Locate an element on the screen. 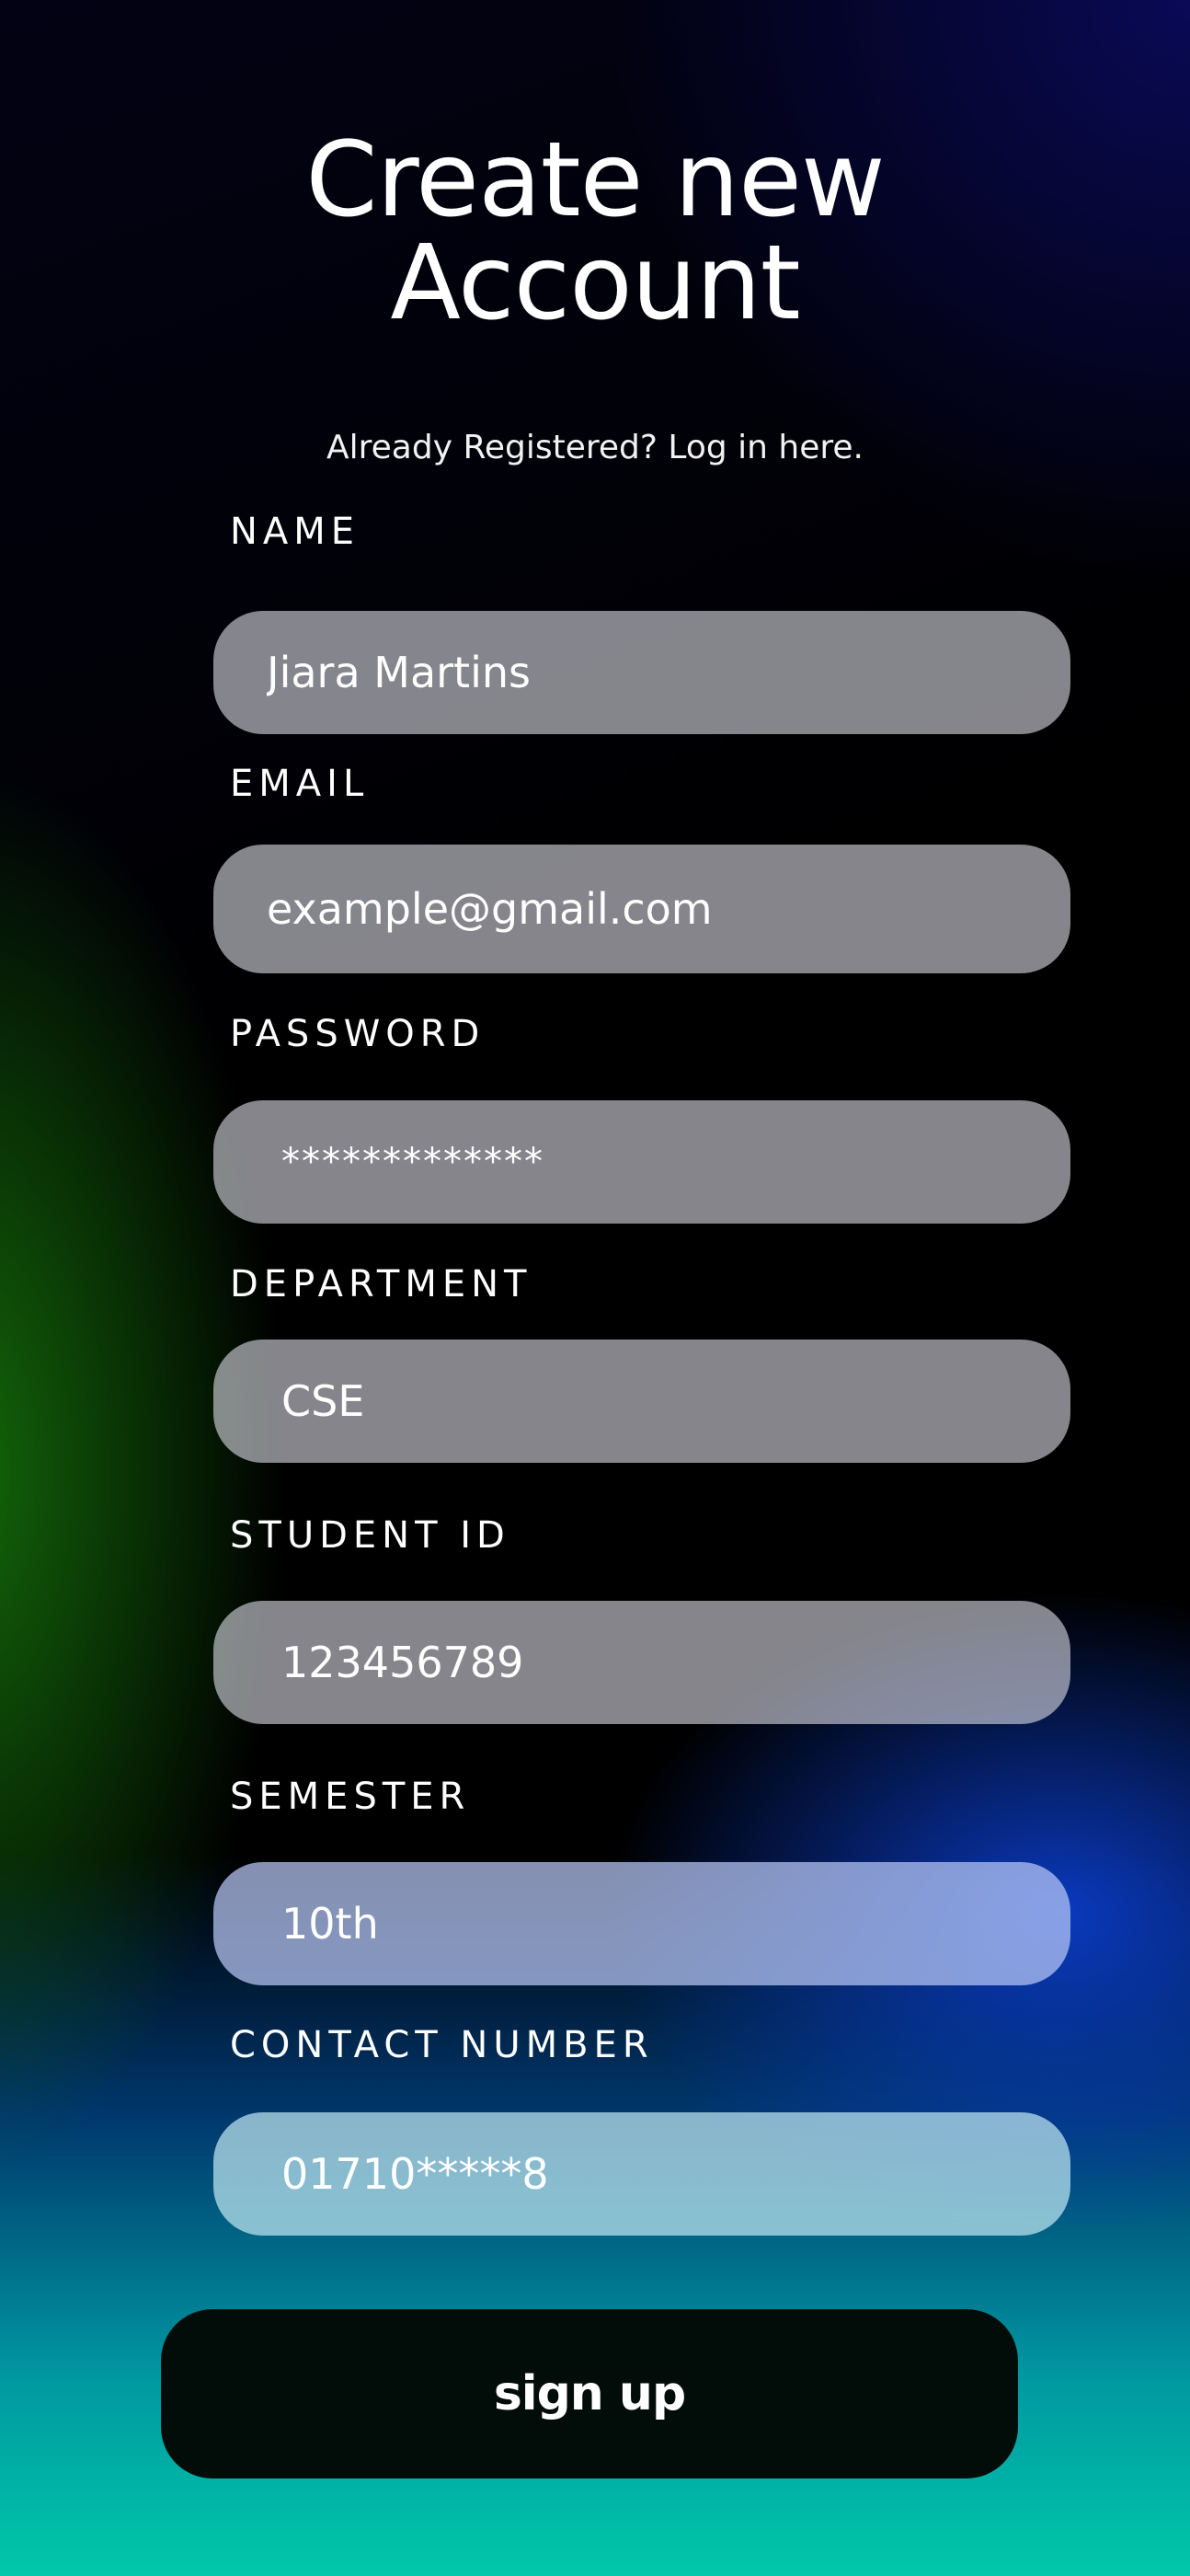 The image size is (1190, 2576). password-label: PASSWORD is located at coordinates (358, 1034).